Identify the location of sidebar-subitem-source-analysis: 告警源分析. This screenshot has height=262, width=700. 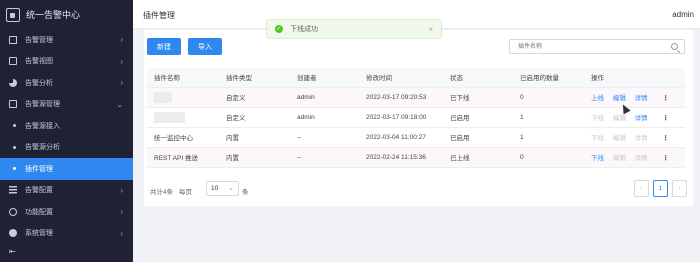
(66, 148).